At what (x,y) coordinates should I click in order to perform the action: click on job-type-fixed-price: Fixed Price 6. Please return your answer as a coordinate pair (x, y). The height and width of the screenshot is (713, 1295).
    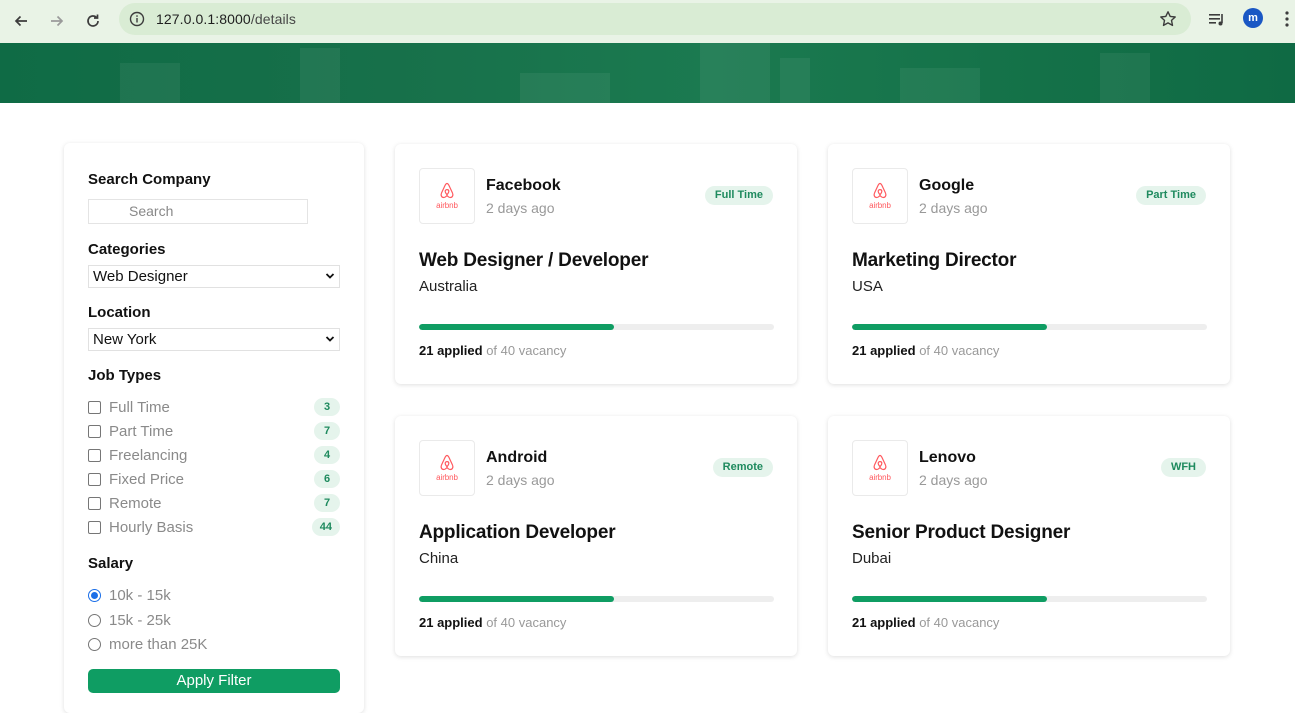
    Looking at the image, I should click on (214, 479).